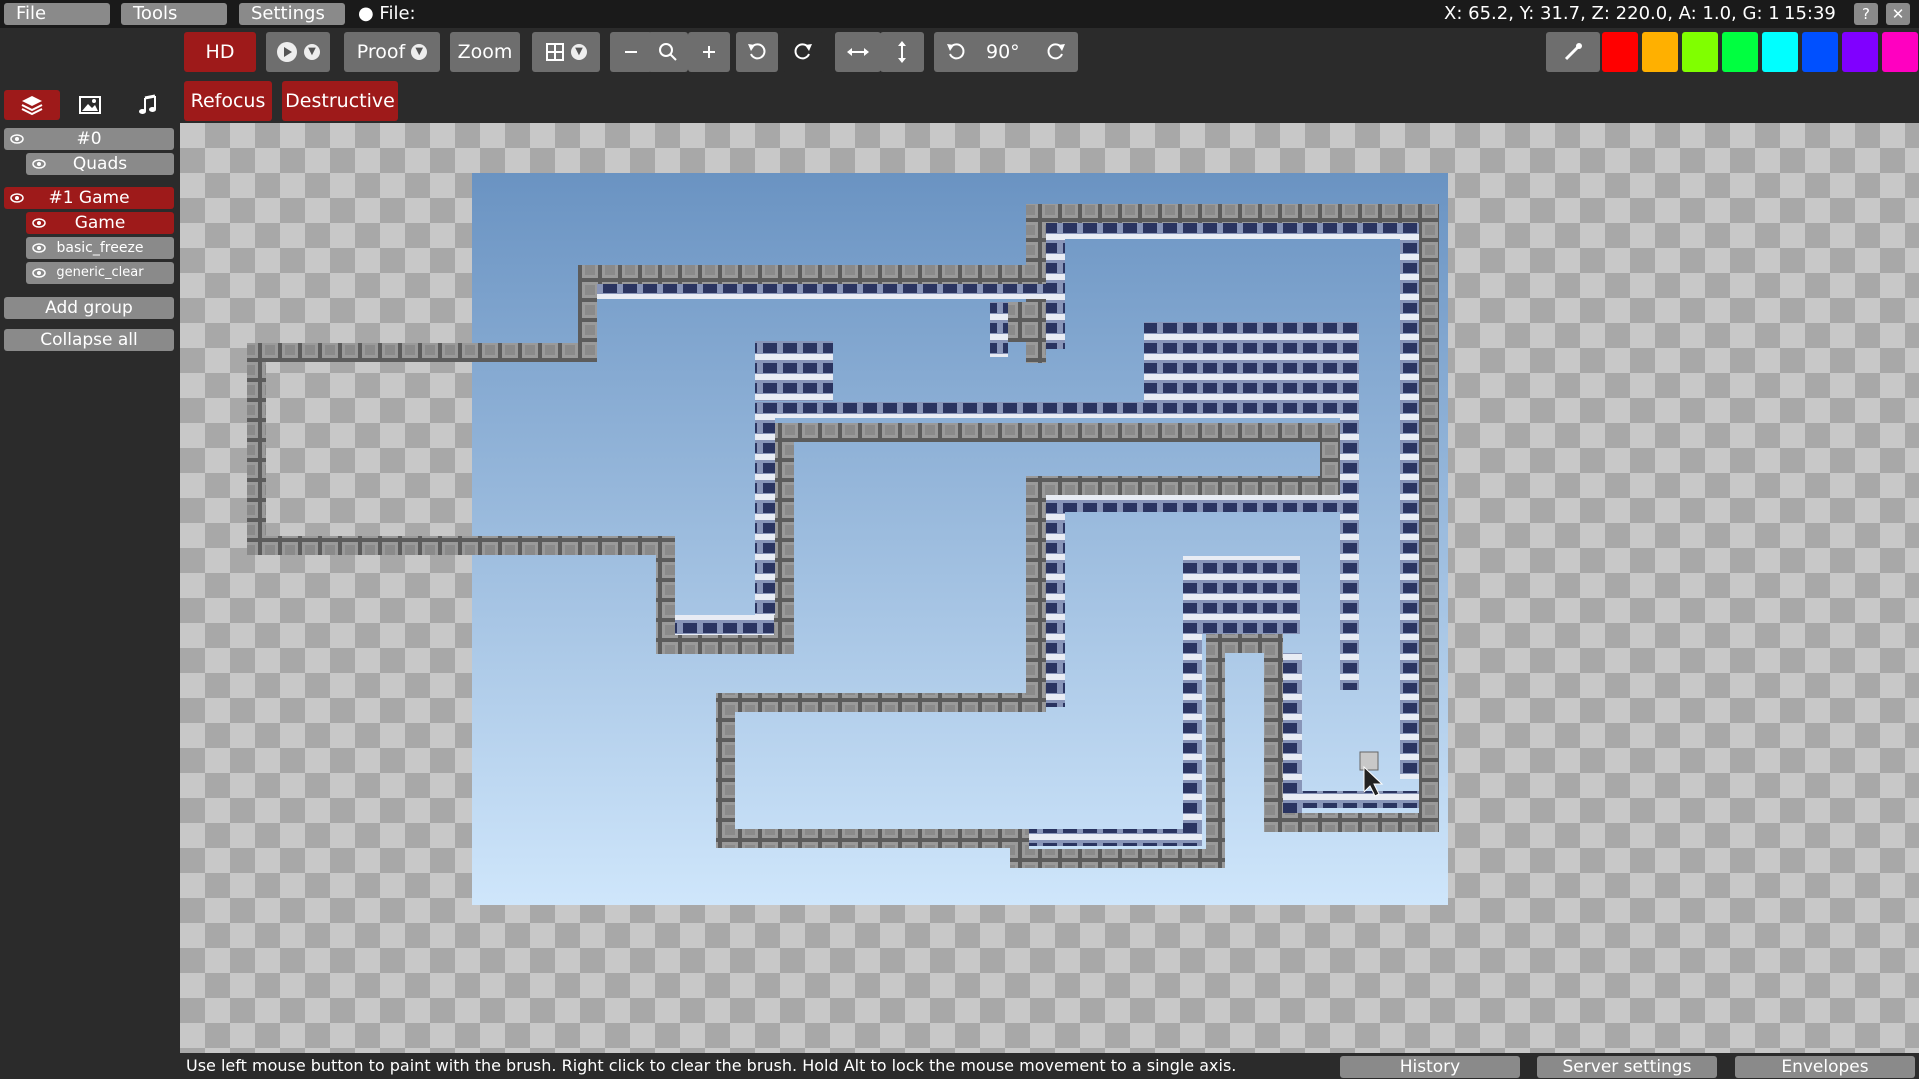  Describe the element at coordinates (1371, 774) in the screenshot. I see `cursor-icon` at that location.